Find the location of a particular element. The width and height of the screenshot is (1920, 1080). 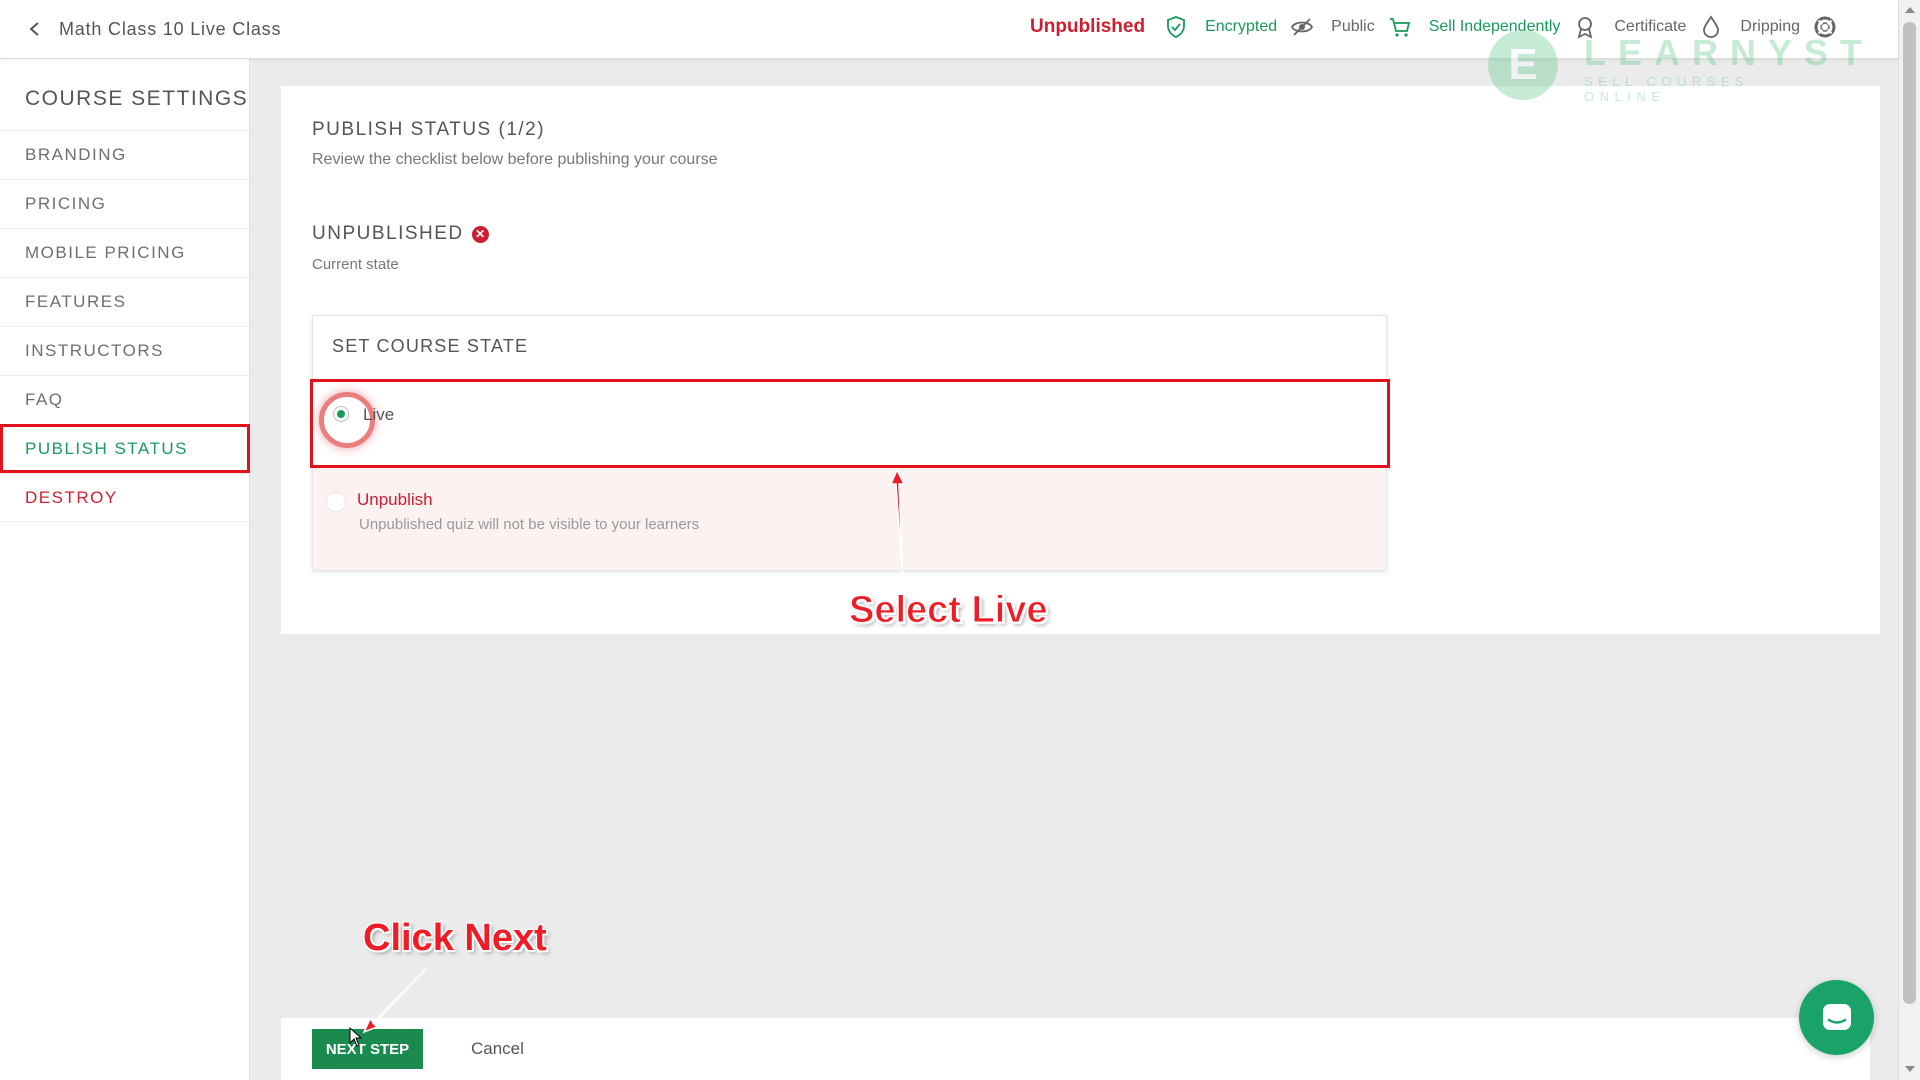

live-option: Live is located at coordinates (850, 423).